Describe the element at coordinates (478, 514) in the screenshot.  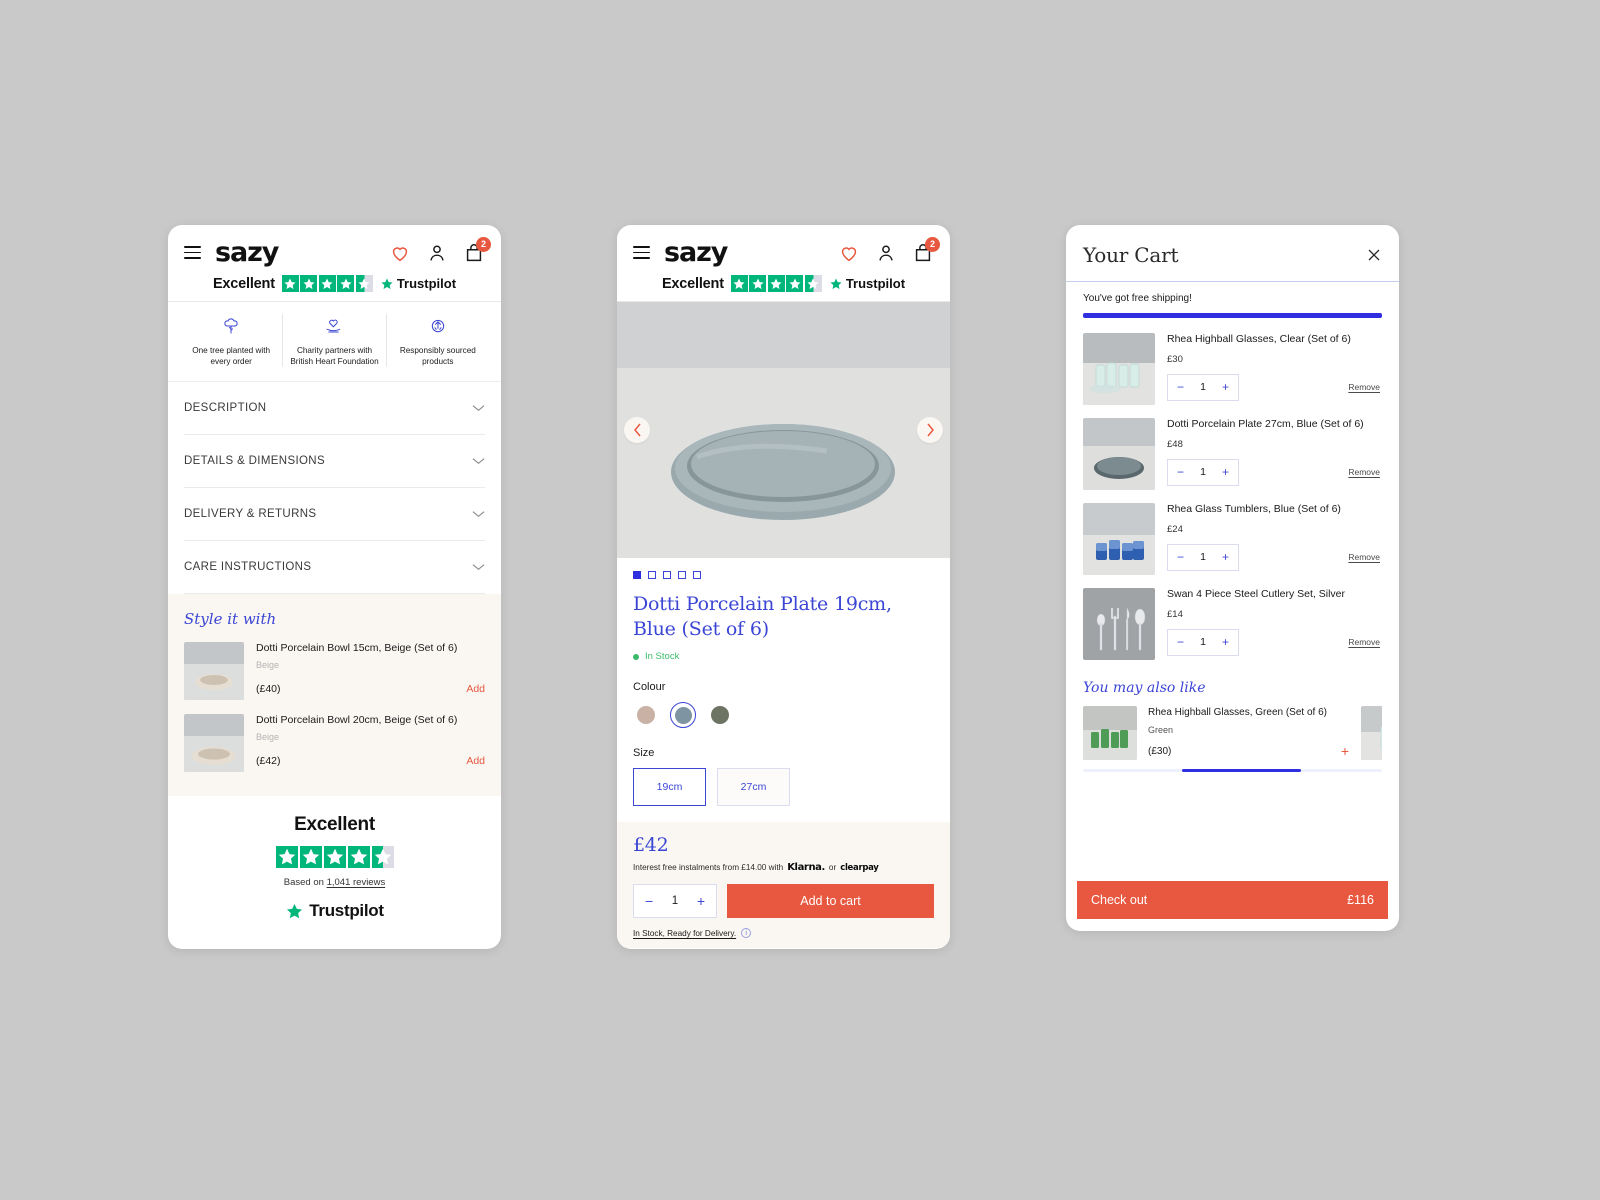
I see `chevron-down-icon` at that location.